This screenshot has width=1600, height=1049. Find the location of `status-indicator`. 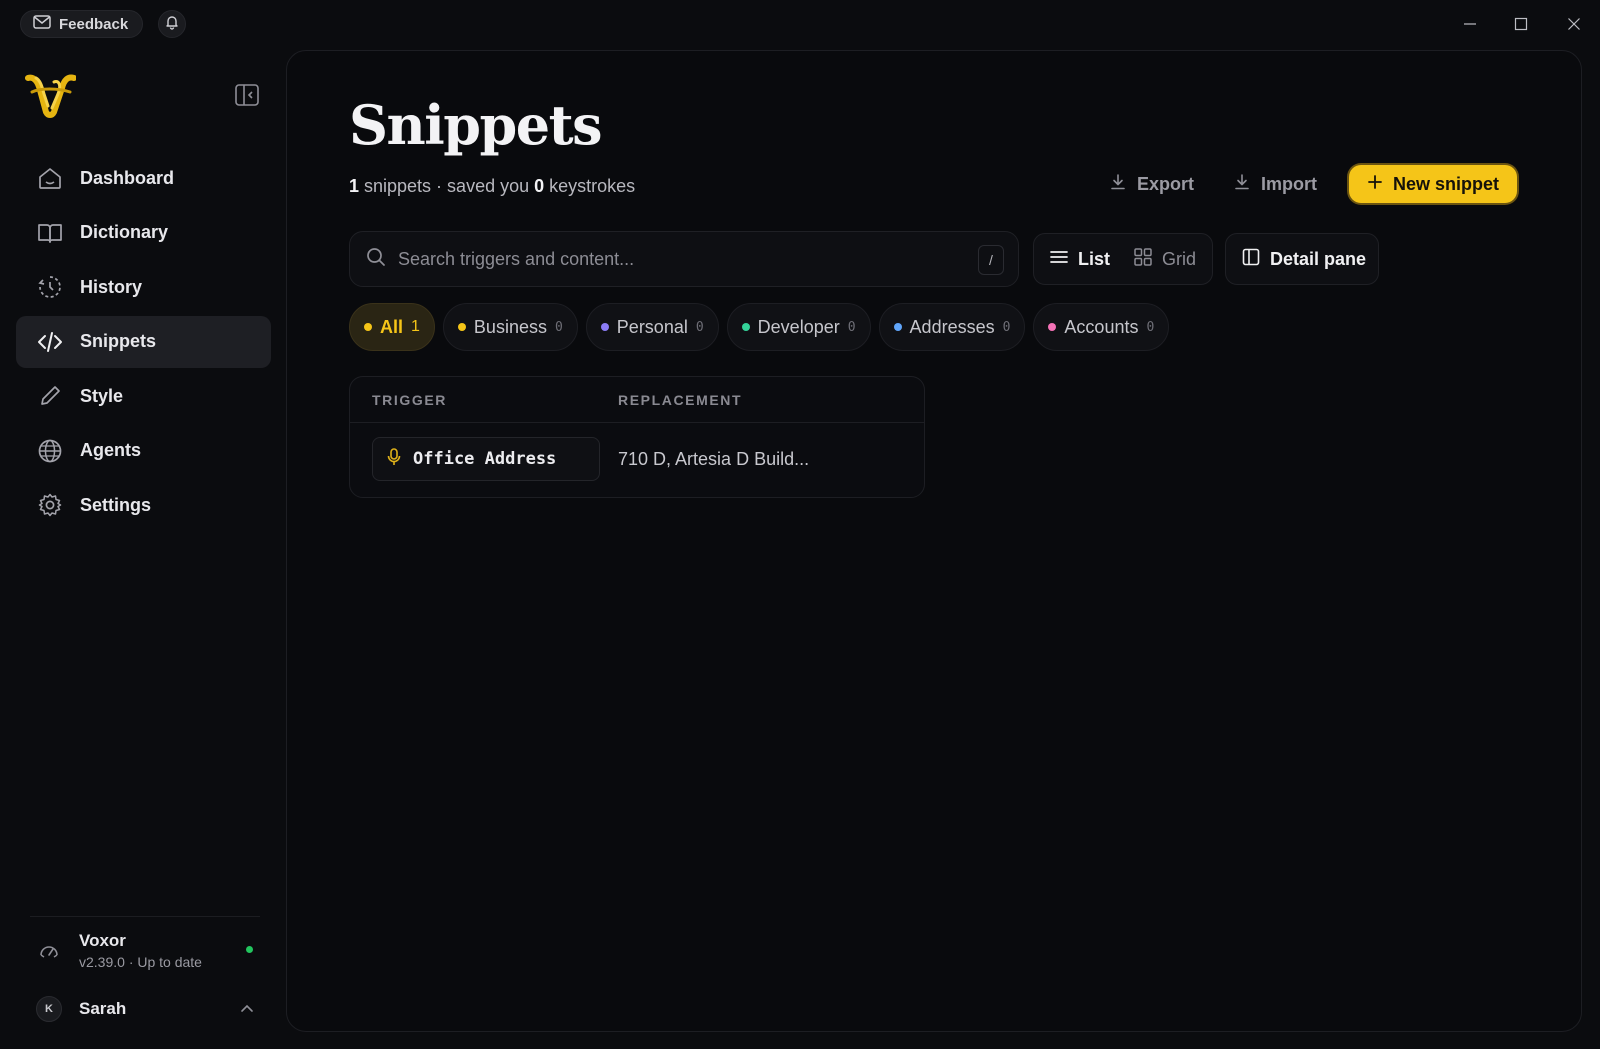

status-indicator is located at coordinates (249, 949).